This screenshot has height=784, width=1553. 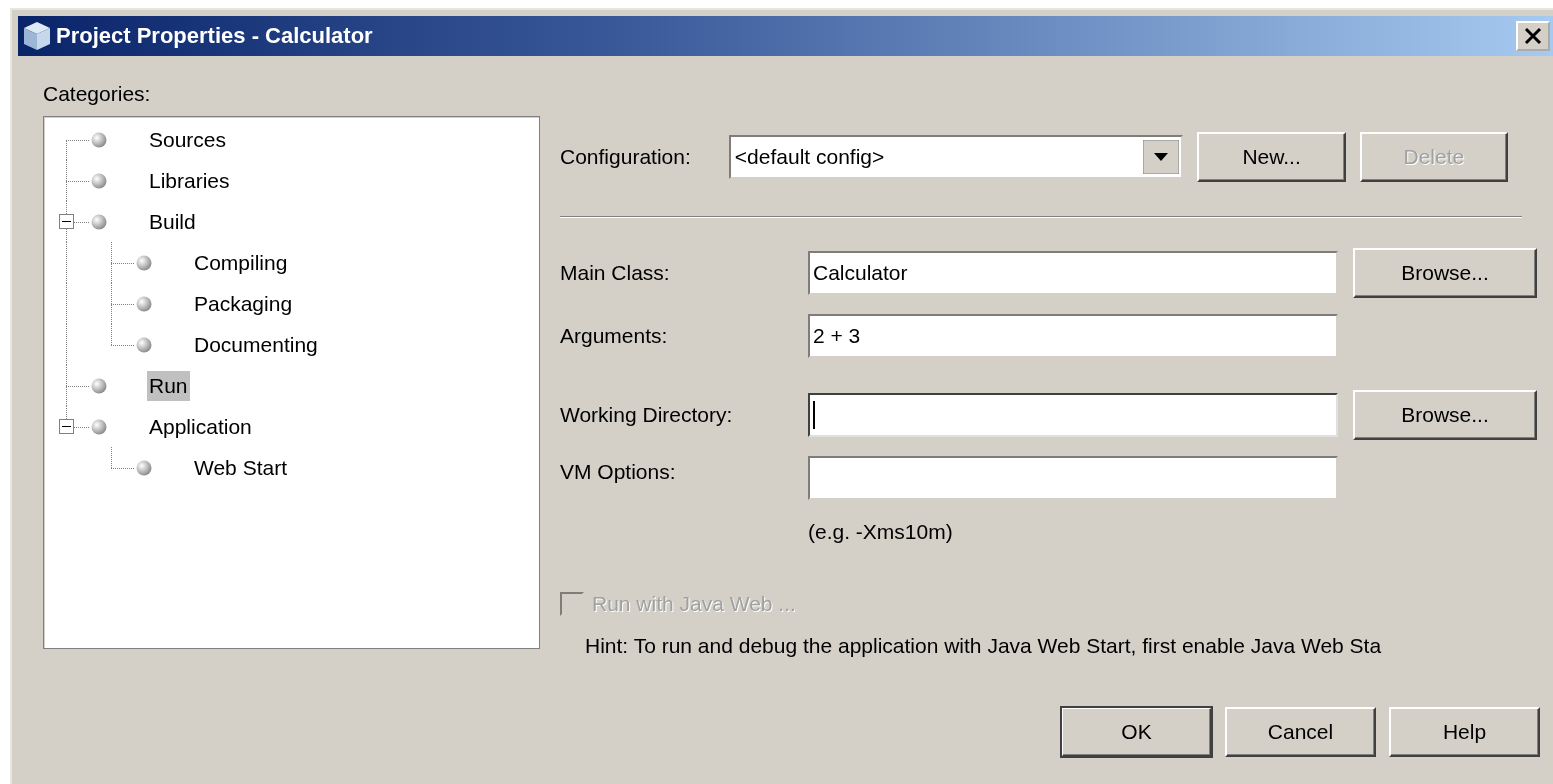 What do you see at coordinates (200, 426) in the screenshot?
I see `tree-item: Application` at bounding box center [200, 426].